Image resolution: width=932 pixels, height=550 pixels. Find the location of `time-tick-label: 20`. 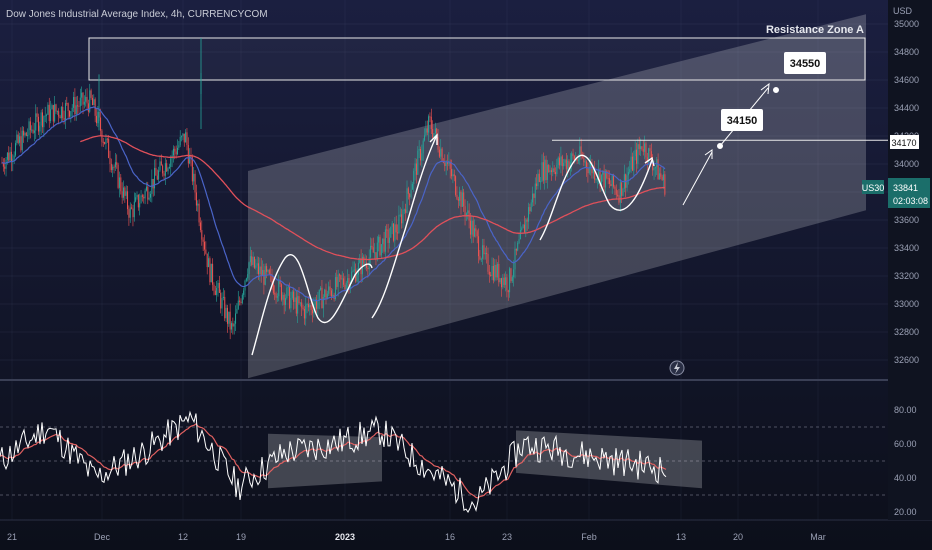

time-tick-label: 20 is located at coordinates (738, 537).